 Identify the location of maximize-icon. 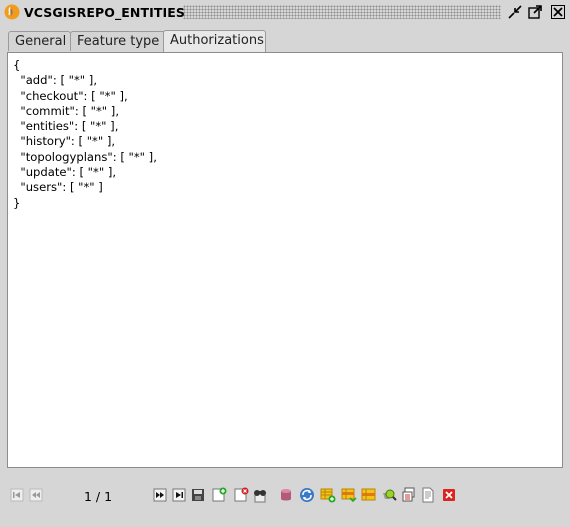
(535, 12).